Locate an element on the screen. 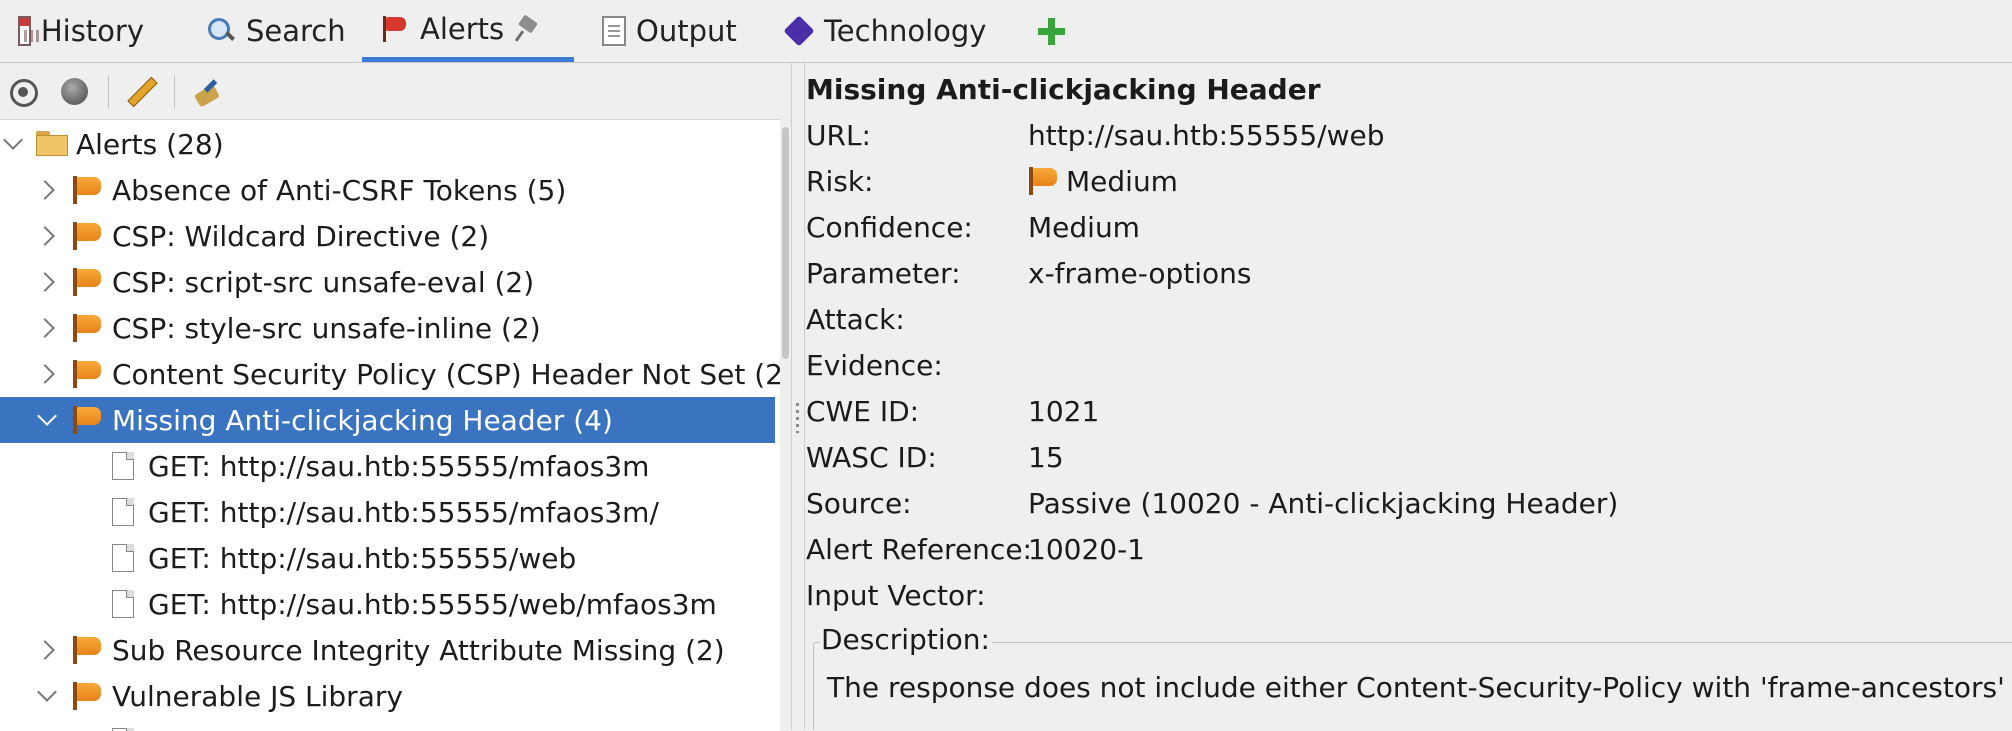 Image resolution: width=2012 pixels, height=731 pixels. pencil-icon is located at coordinates (141, 92).